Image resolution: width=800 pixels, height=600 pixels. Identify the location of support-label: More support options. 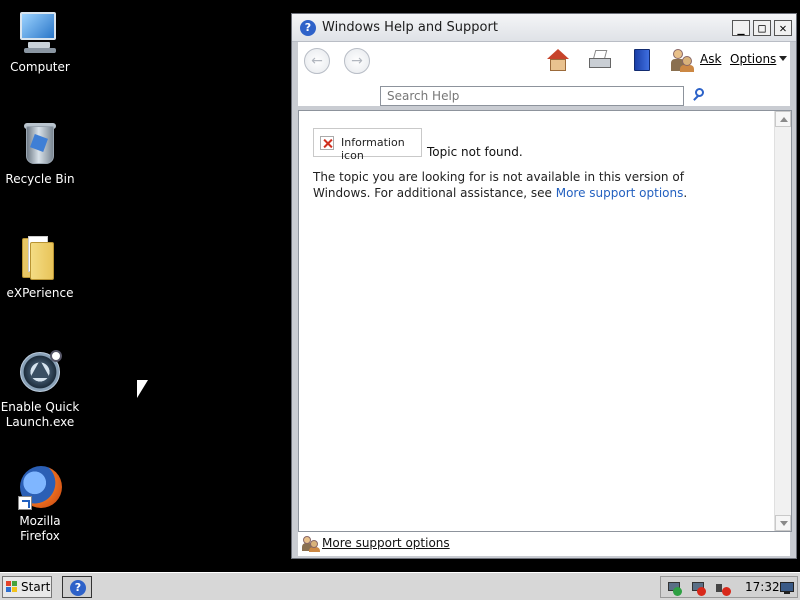
(386, 543).